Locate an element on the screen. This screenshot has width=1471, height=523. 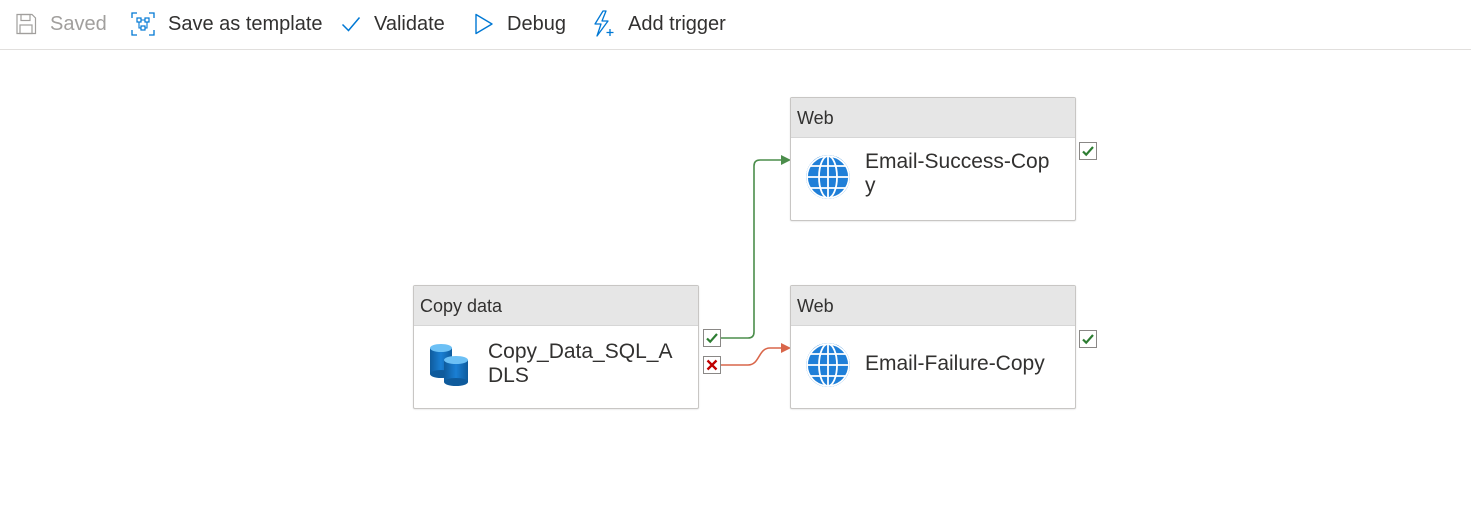
x-icon is located at coordinates (712, 365).